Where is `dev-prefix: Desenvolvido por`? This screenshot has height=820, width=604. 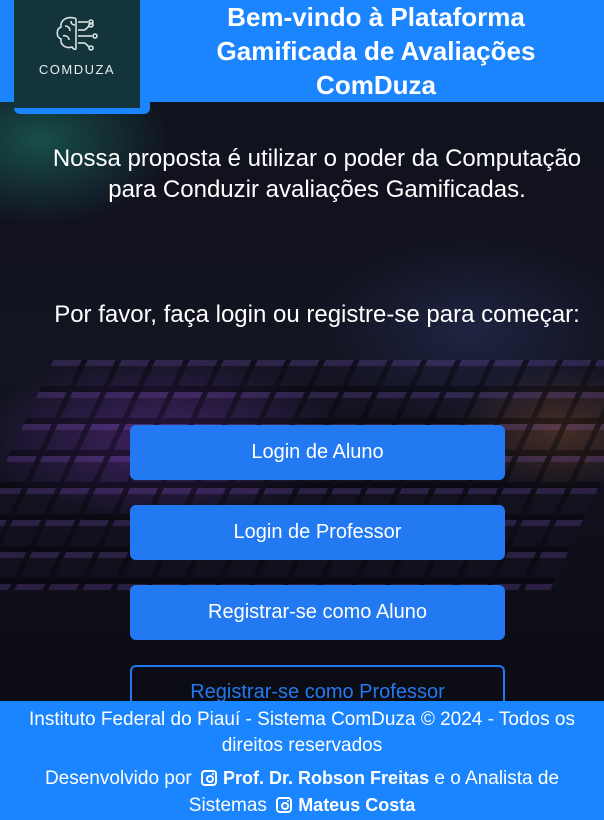
dev-prefix: Desenvolvido por is located at coordinates (118, 778).